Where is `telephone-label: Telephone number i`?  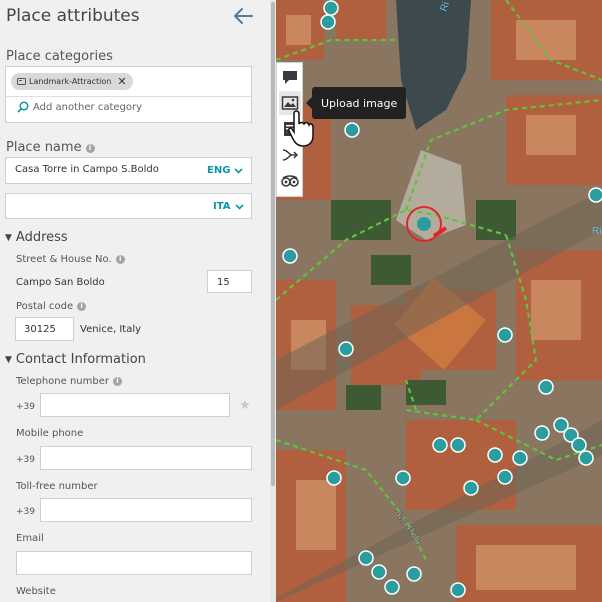 telephone-label: Telephone number i is located at coordinates (69, 381).